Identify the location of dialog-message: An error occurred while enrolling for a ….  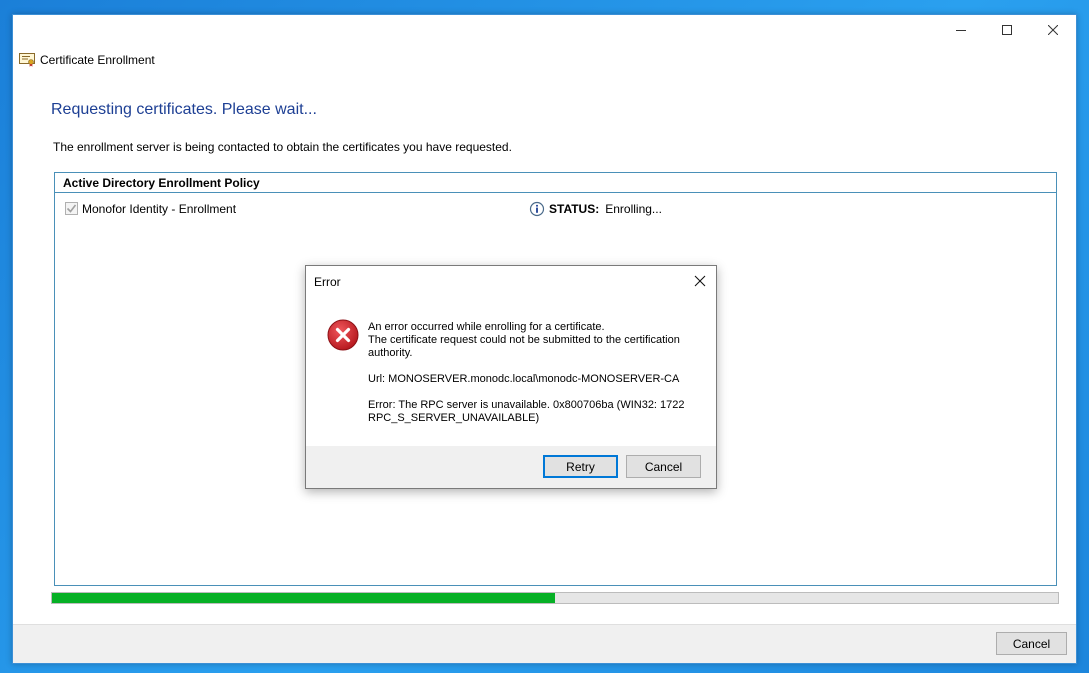
(533, 379).